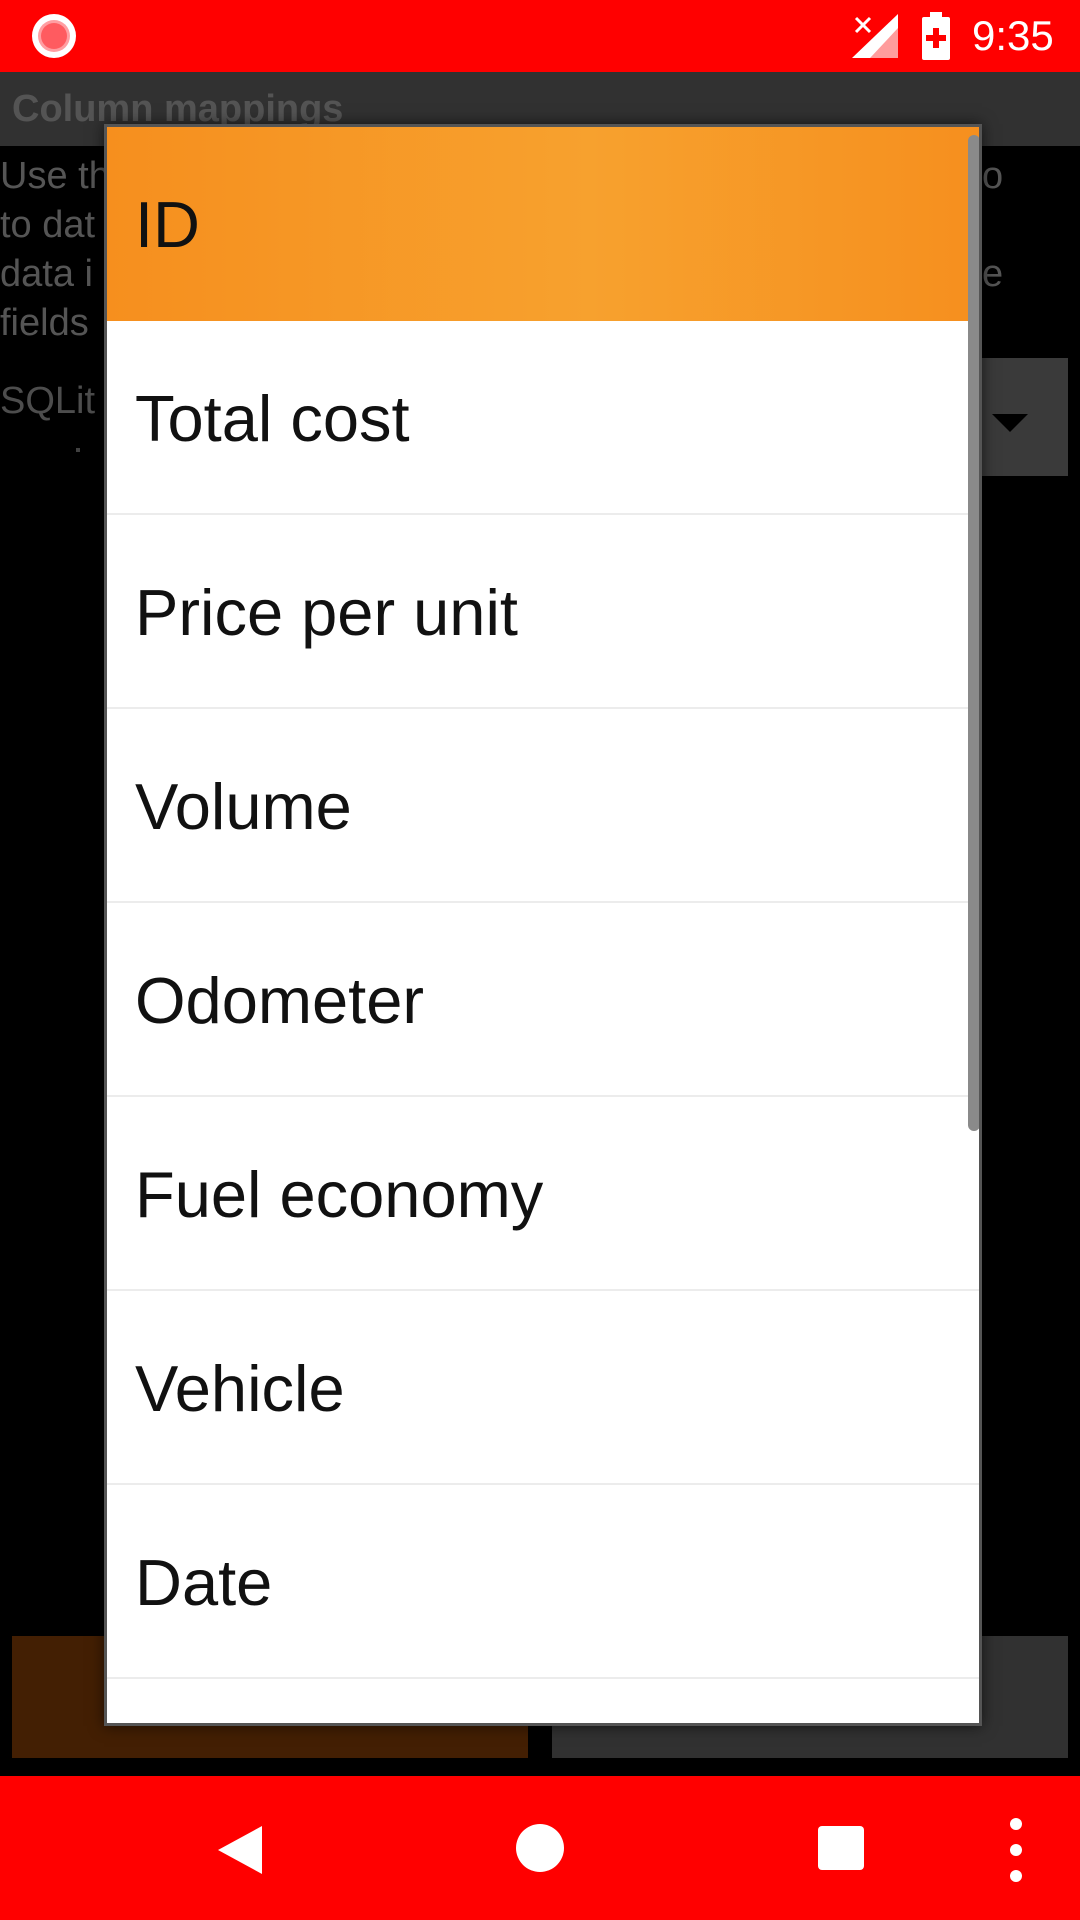 The image size is (1080, 1920). I want to click on option-label: Fuel economy, so click(339, 1194).